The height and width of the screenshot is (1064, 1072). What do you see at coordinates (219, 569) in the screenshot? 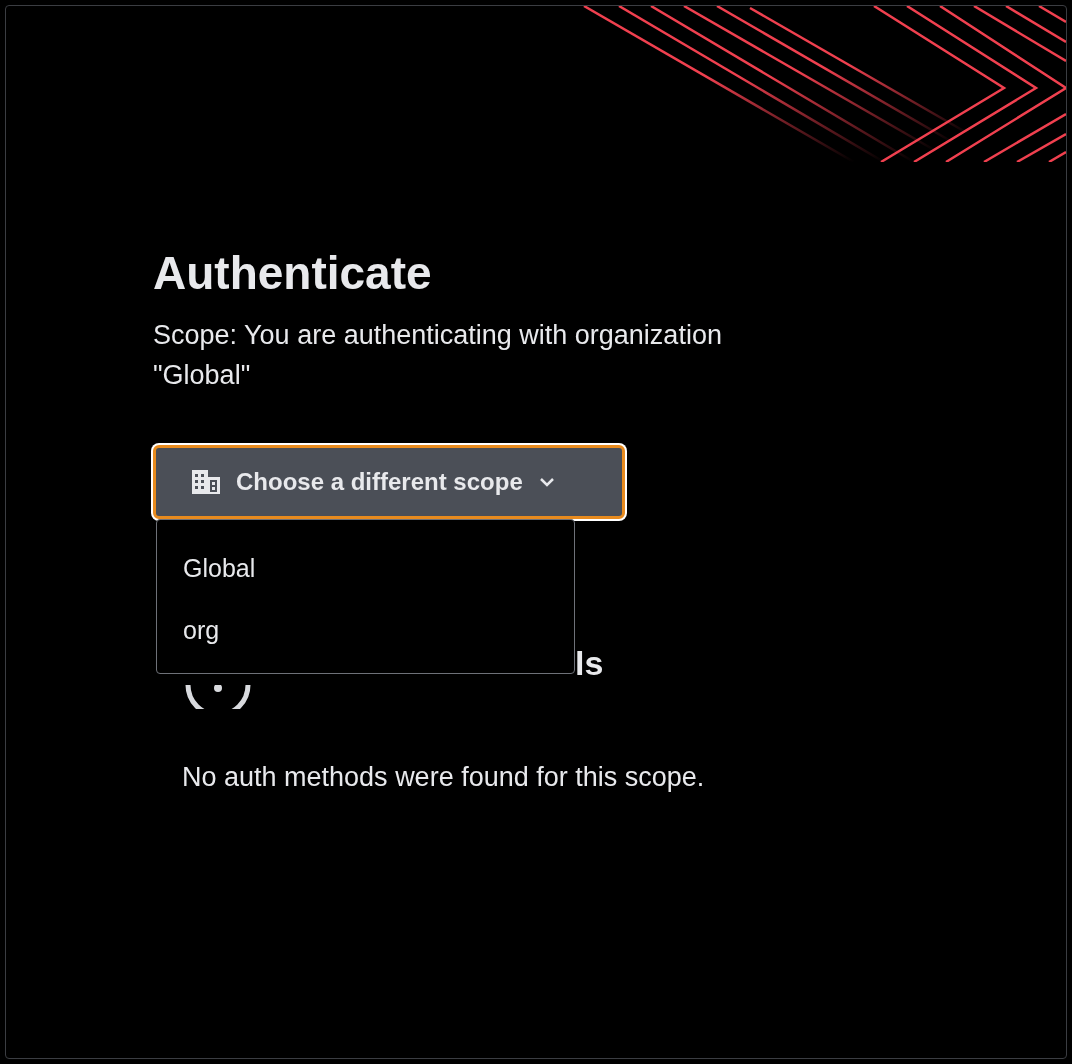
I see `menu-item: Global` at bounding box center [219, 569].